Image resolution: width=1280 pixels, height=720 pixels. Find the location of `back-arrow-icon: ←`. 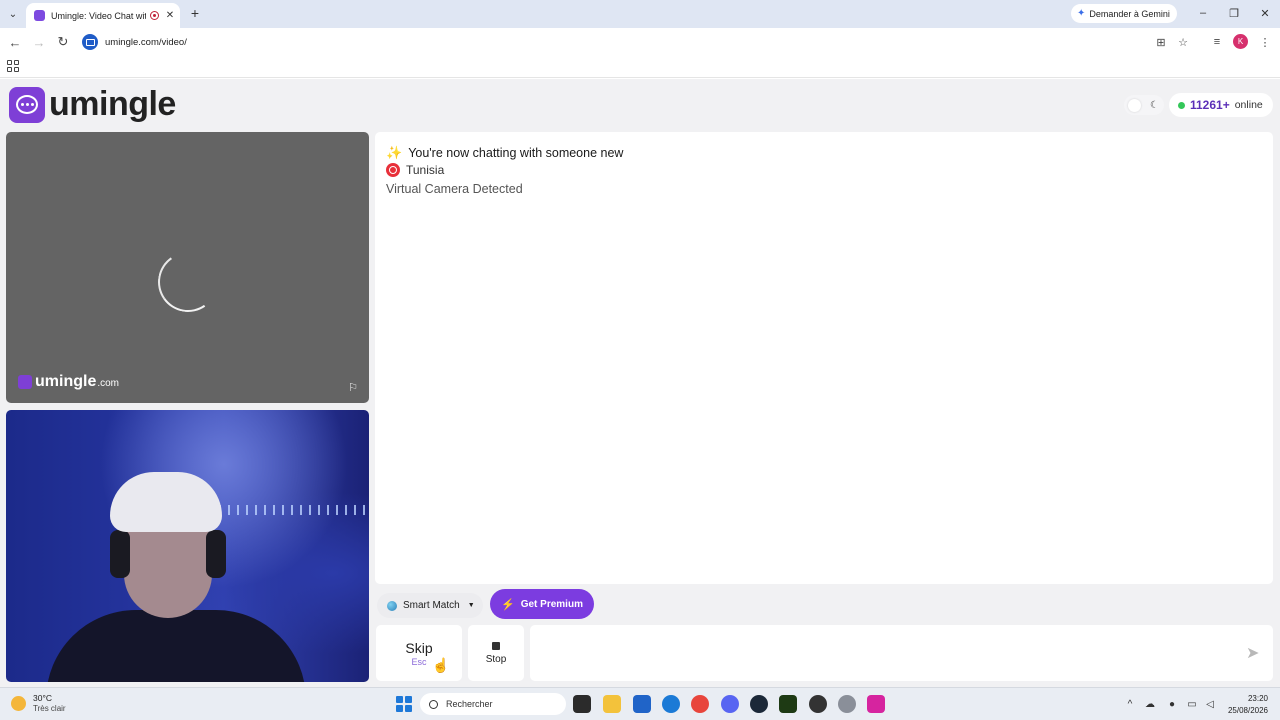

back-arrow-icon: ← is located at coordinates (15, 42).